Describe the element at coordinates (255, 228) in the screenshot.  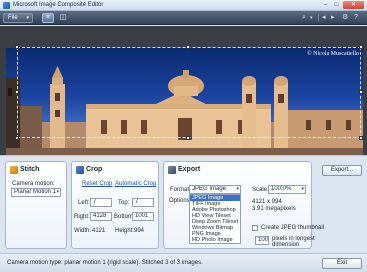
I see `jpeg-thumbnail-checkbox` at that location.